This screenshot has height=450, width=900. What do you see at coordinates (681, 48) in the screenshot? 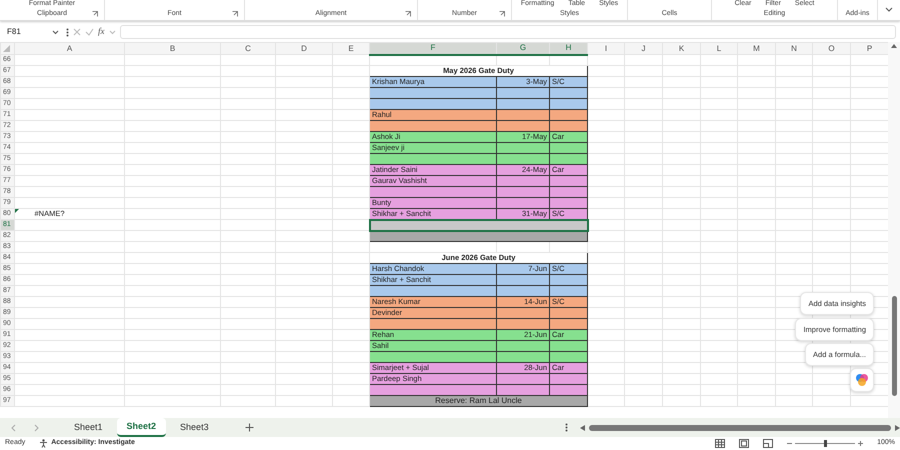
I see `column-header: K` at bounding box center [681, 48].